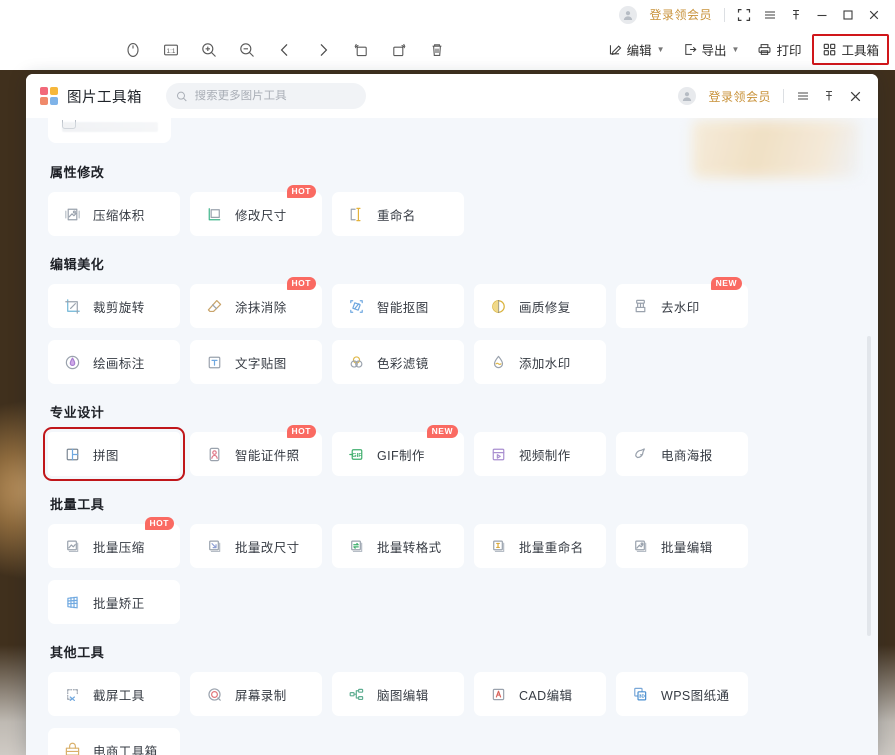 This screenshot has width=895, height=755. I want to click on tool-card: 裁剪旋转, so click(114, 306).